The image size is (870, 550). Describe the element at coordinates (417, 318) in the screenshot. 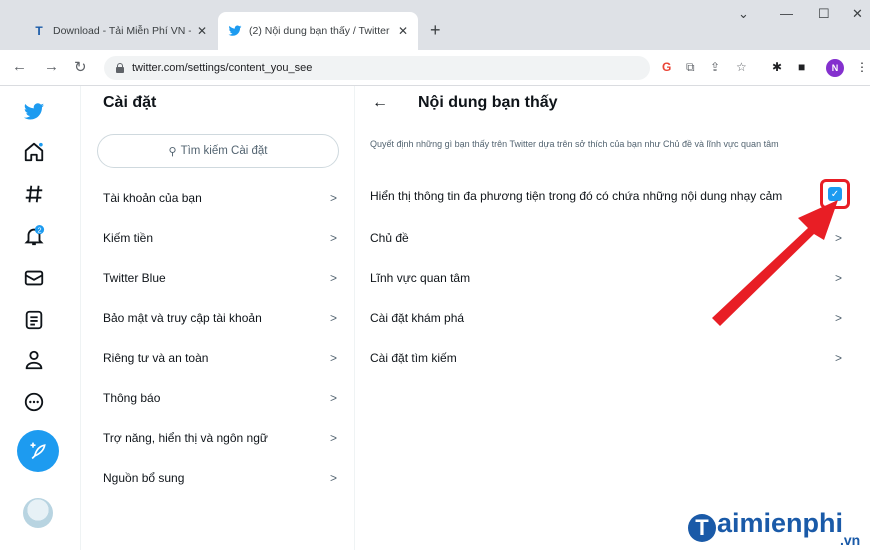

I see `content-row-label: Cài đặt khám phá` at that location.